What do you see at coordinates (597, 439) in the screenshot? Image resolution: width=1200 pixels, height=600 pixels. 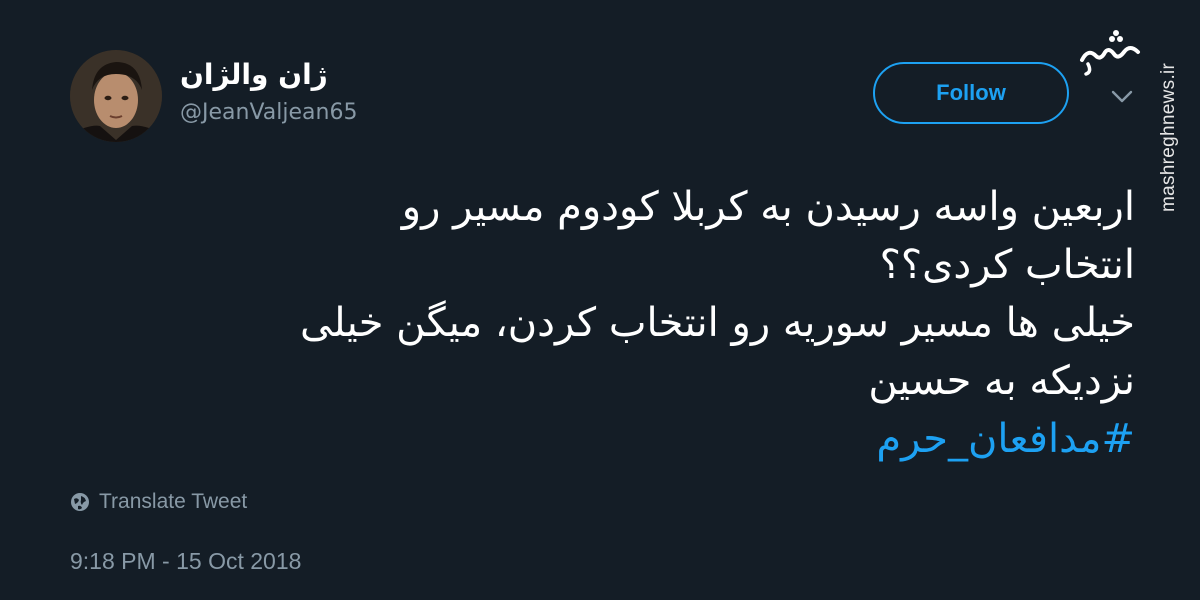 I see `hashtag-link: #مدافعان_حرم` at bounding box center [597, 439].